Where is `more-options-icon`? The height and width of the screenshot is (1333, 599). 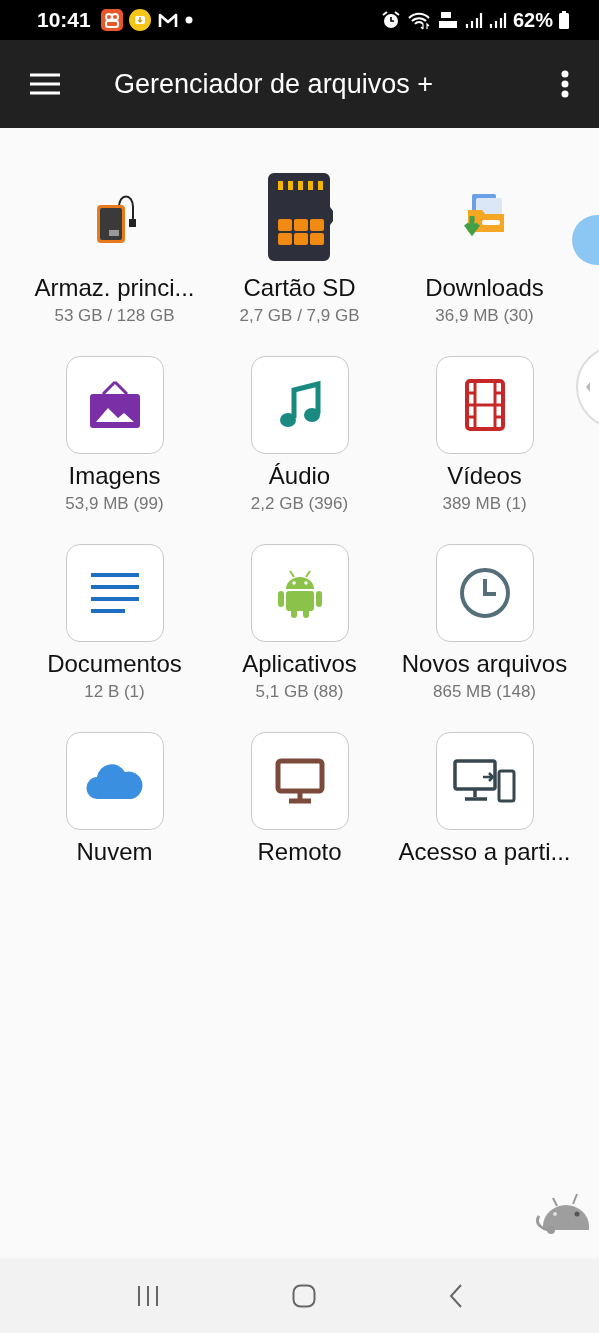 more-options-icon is located at coordinates (565, 84).